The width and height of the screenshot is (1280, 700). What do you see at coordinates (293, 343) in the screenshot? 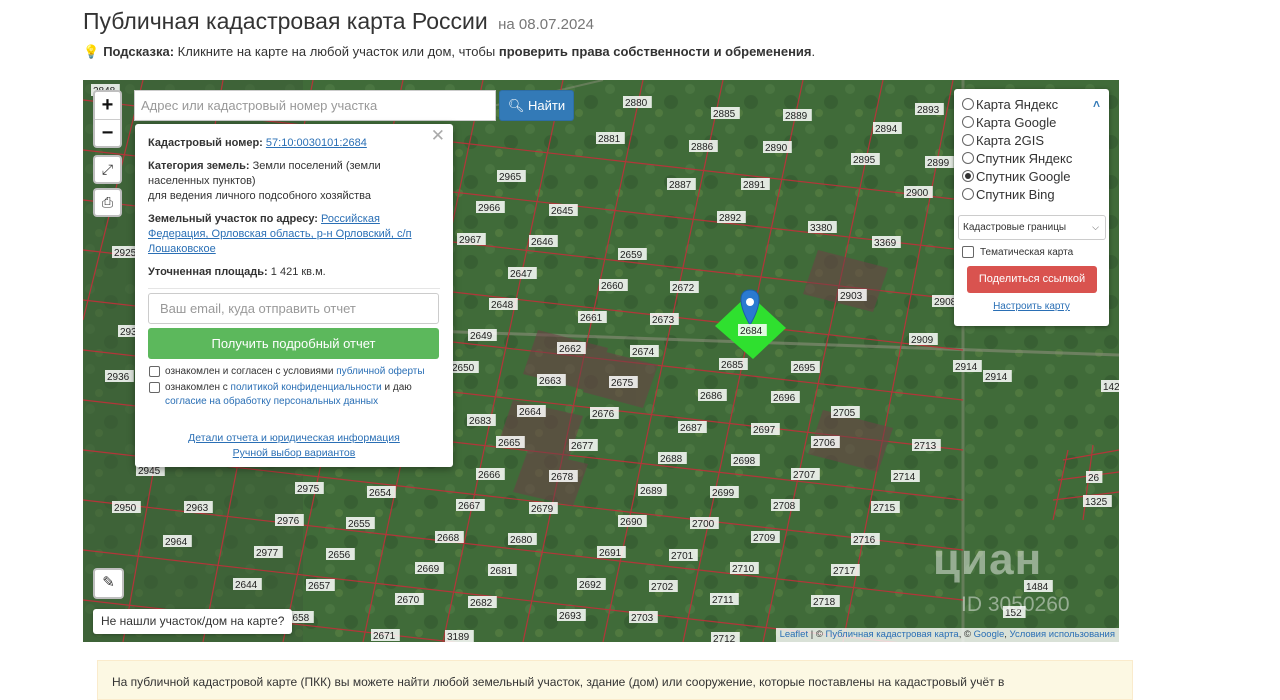
I see `get-report-button: Получить подробный отчет` at bounding box center [293, 343].